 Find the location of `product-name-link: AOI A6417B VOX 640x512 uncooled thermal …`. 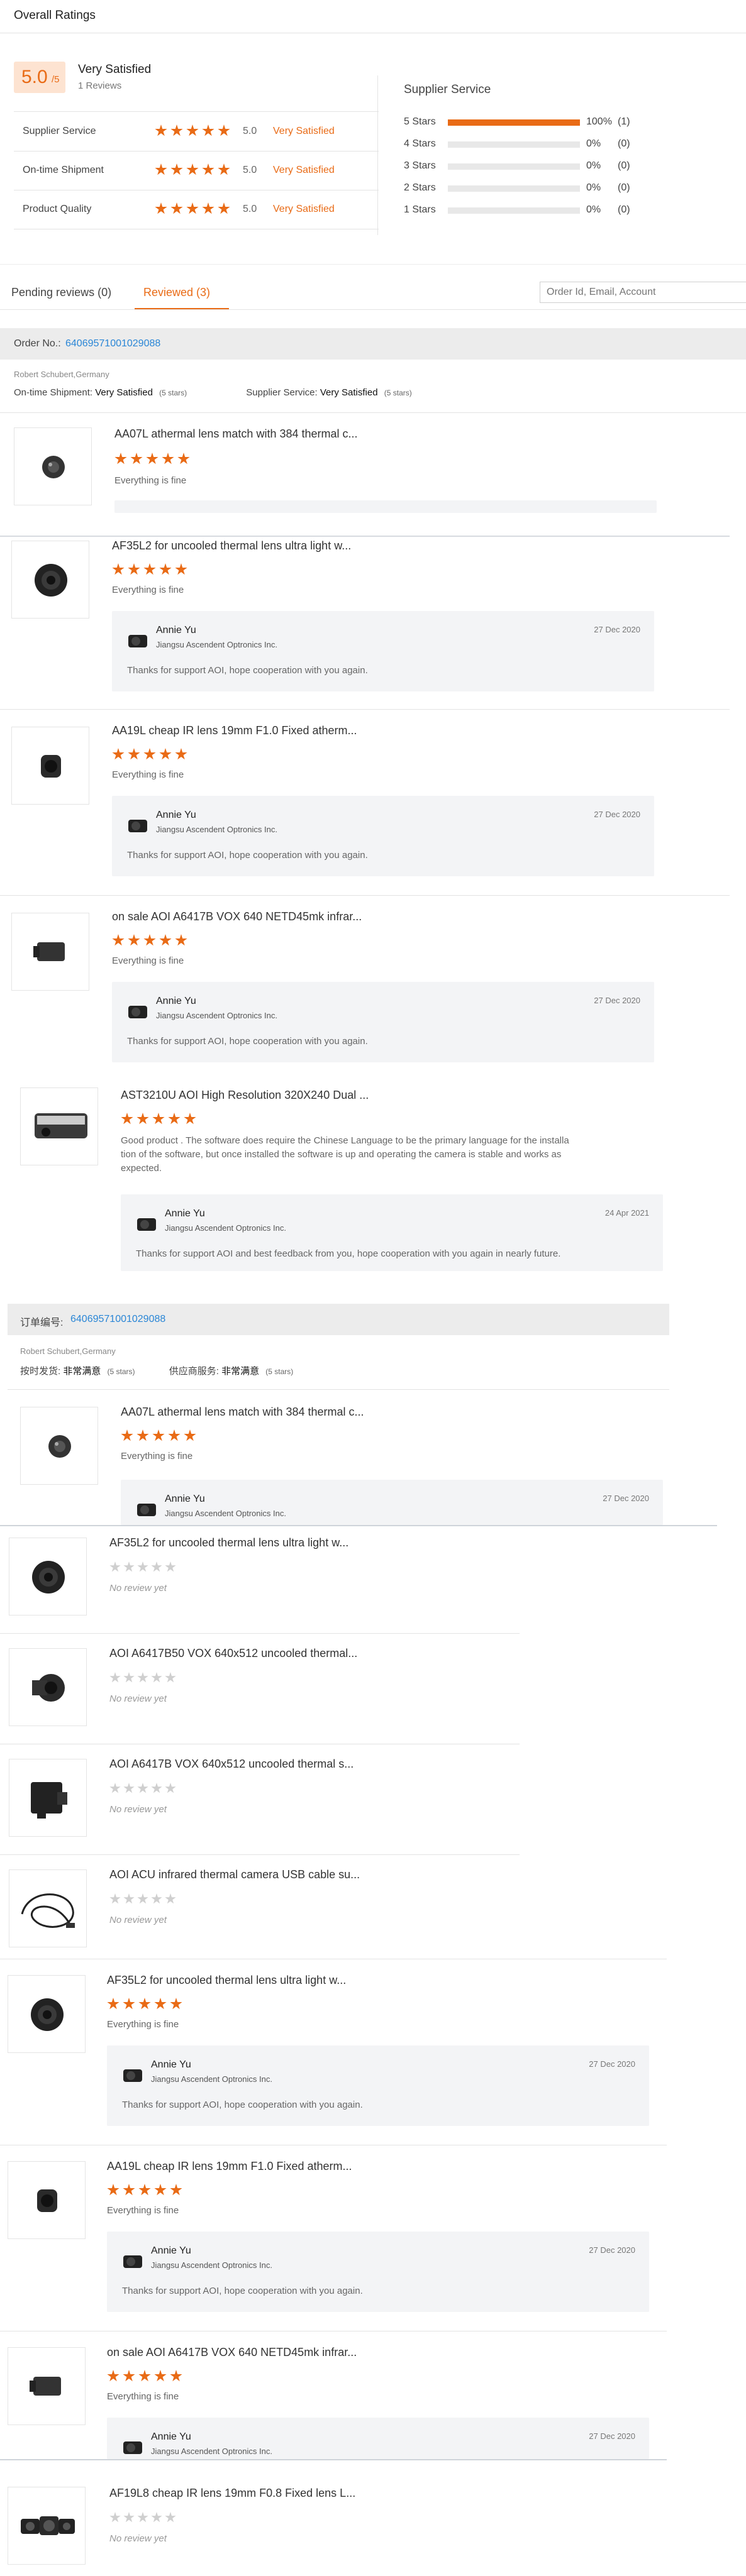

product-name-link: AOI A6417B VOX 640x512 uncooled thermal … is located at coordinates (231, 1764).